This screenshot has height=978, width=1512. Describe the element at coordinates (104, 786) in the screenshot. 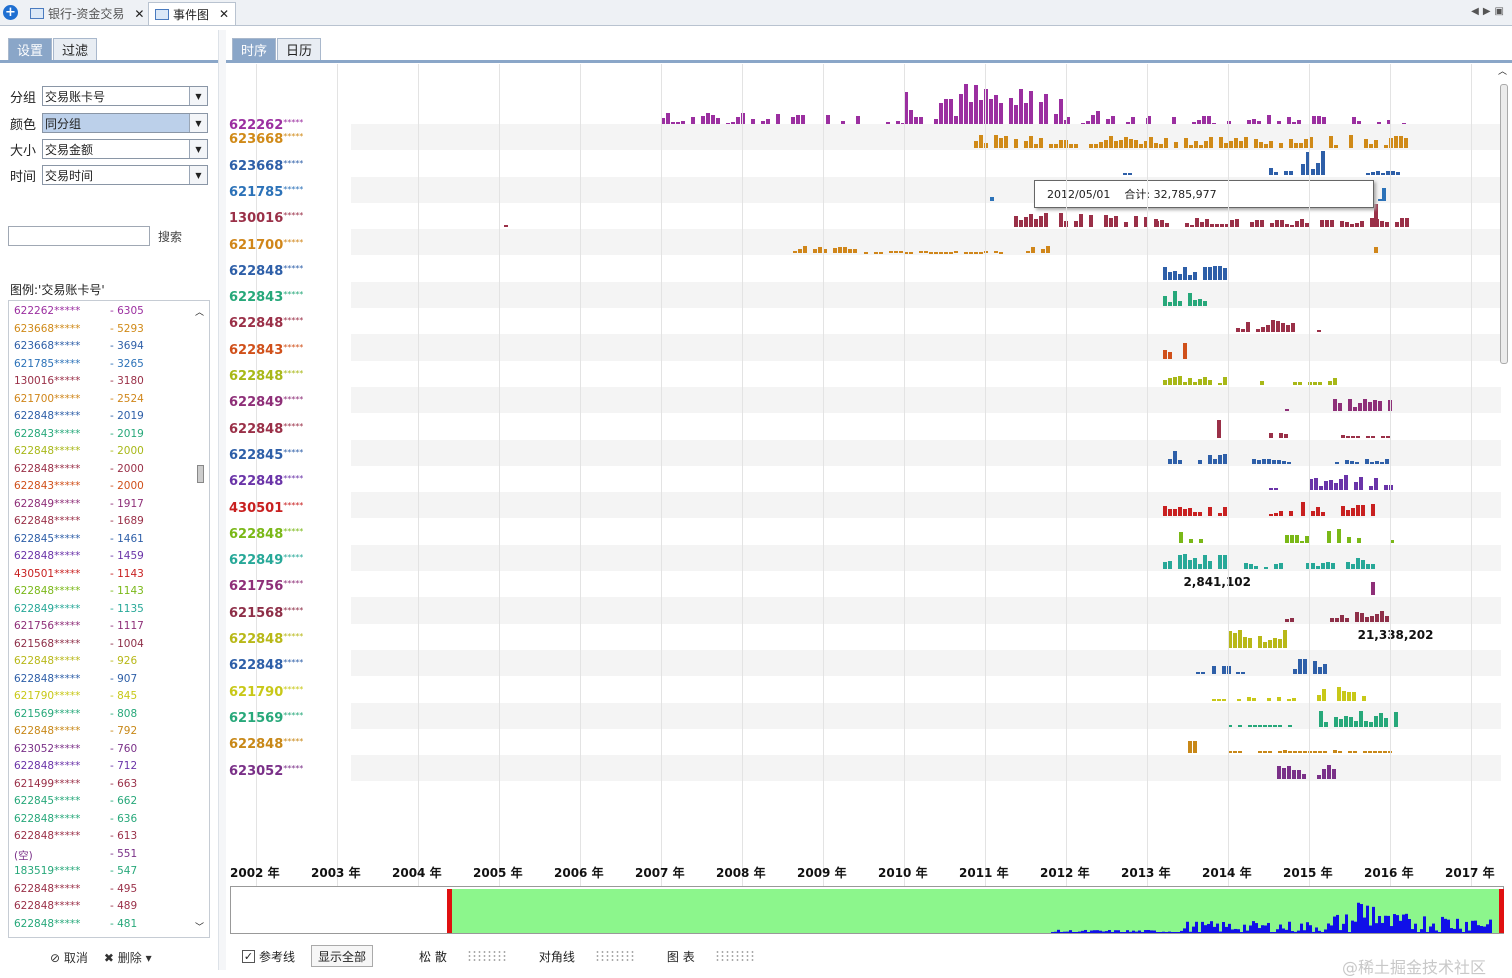

I see `legend-item: 621499***** - 663` at that location.